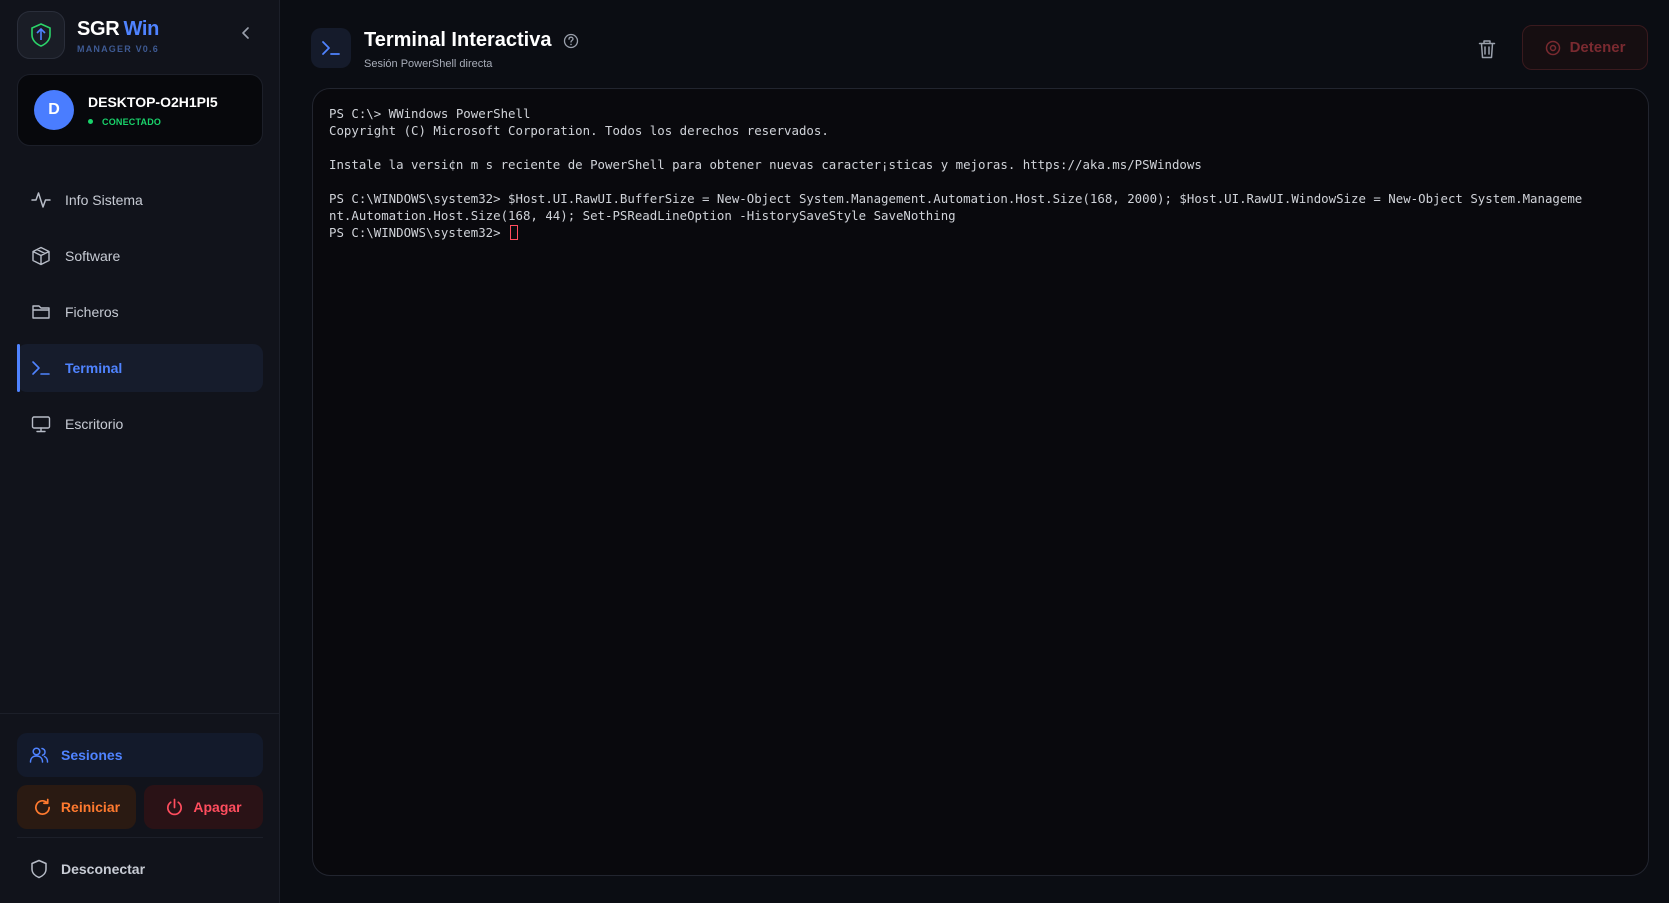 The width and height of the screenshot is (1669, 903). What do you see at coordinates (94, 424) in the screenshot?
I see `sidebar-item-label: Escritorio` at bounding box center [94, 424].